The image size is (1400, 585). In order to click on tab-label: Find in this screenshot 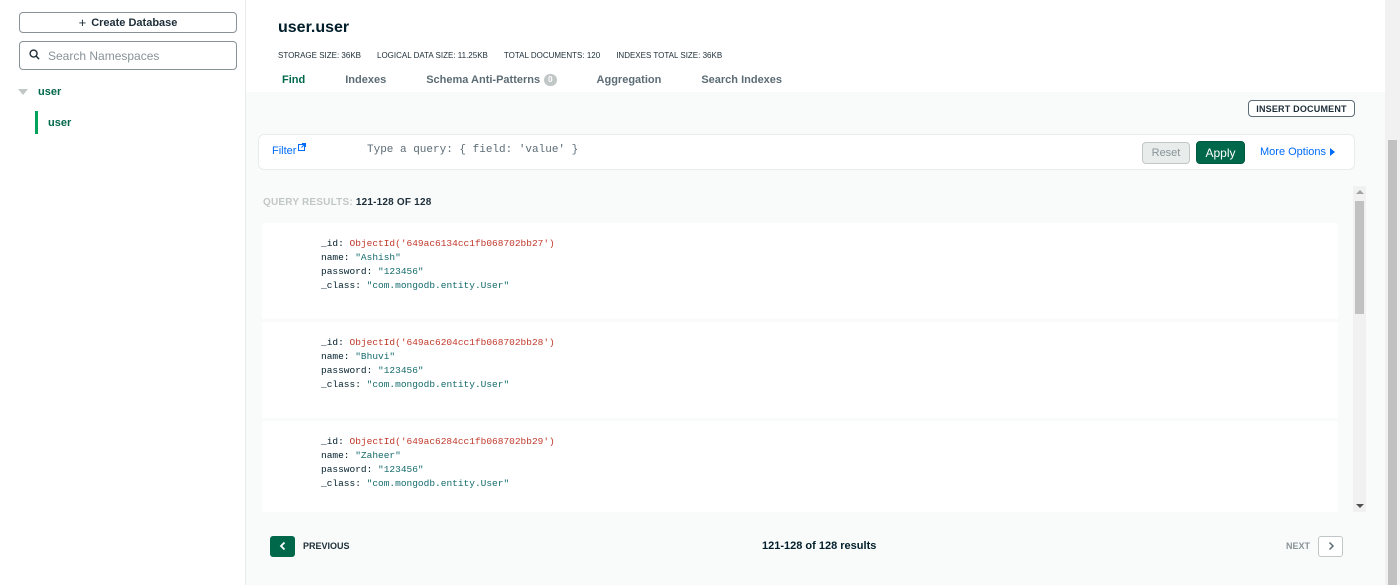, I will do `click(294, 80)`.